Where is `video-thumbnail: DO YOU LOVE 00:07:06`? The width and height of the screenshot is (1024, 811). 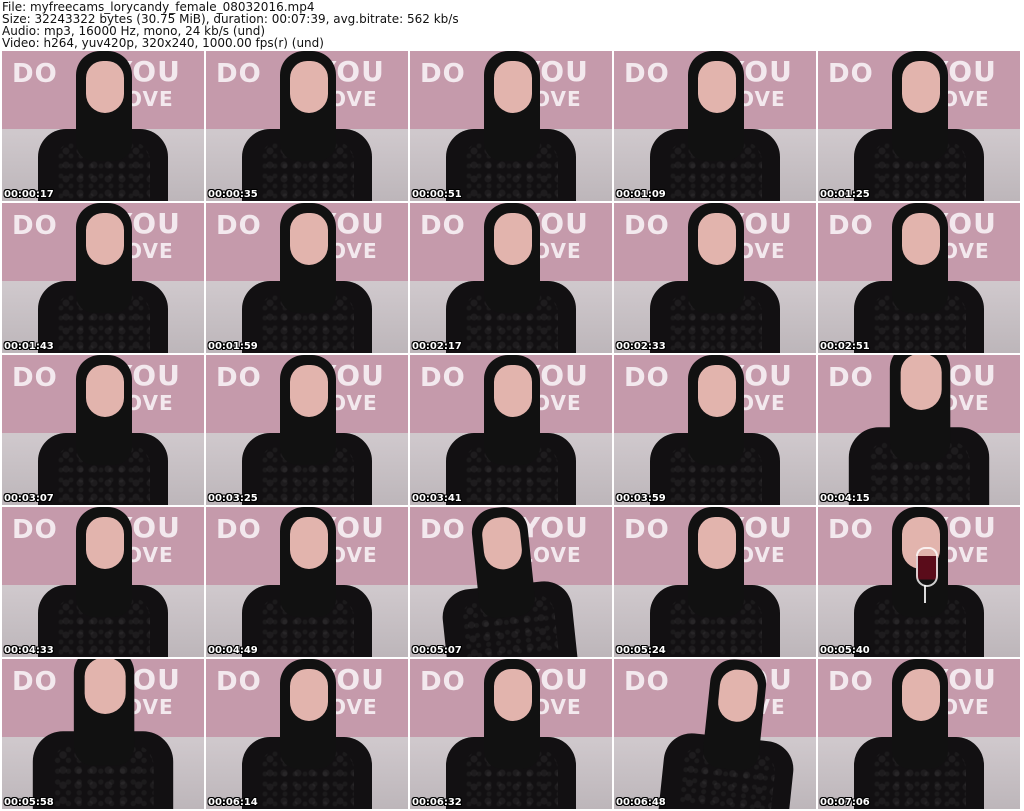 video-thumbnail: DO YOU LOVE 00:07:06 is located at coordinates (919, 734).